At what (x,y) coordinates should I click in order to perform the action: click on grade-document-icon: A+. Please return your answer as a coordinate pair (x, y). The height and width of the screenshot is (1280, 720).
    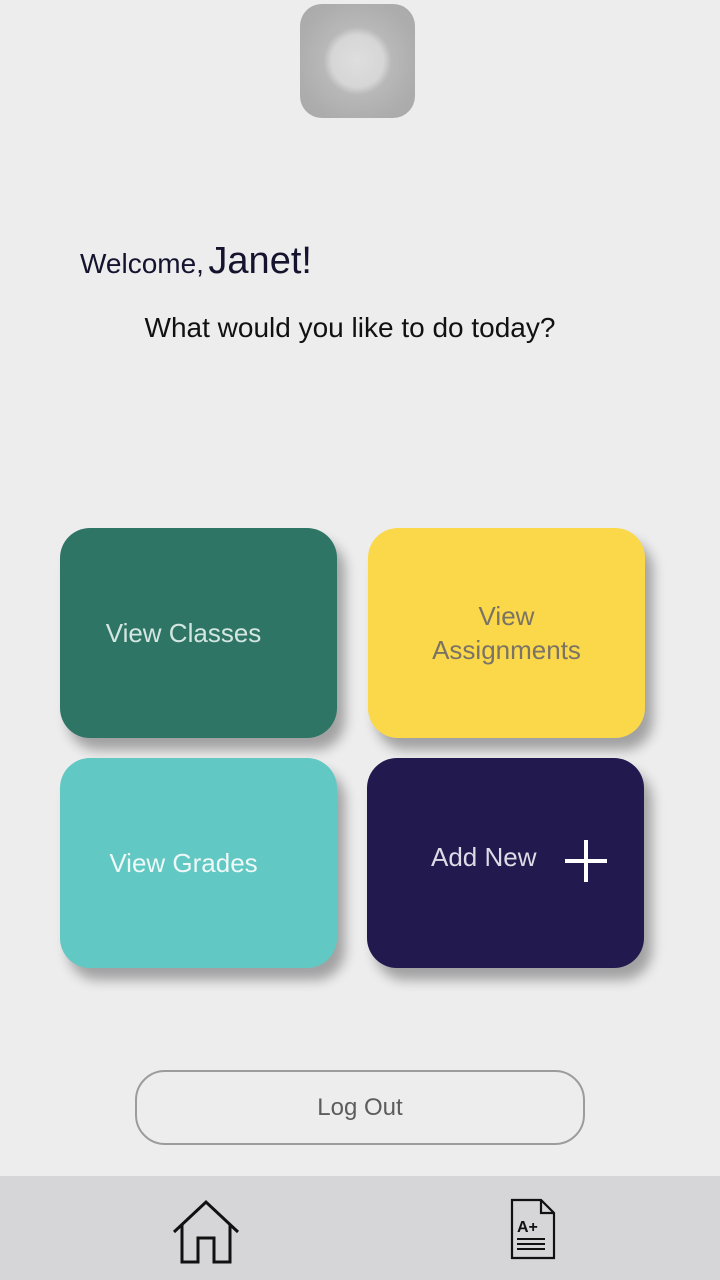
    Looking at the image, I should click on (532, 1229).